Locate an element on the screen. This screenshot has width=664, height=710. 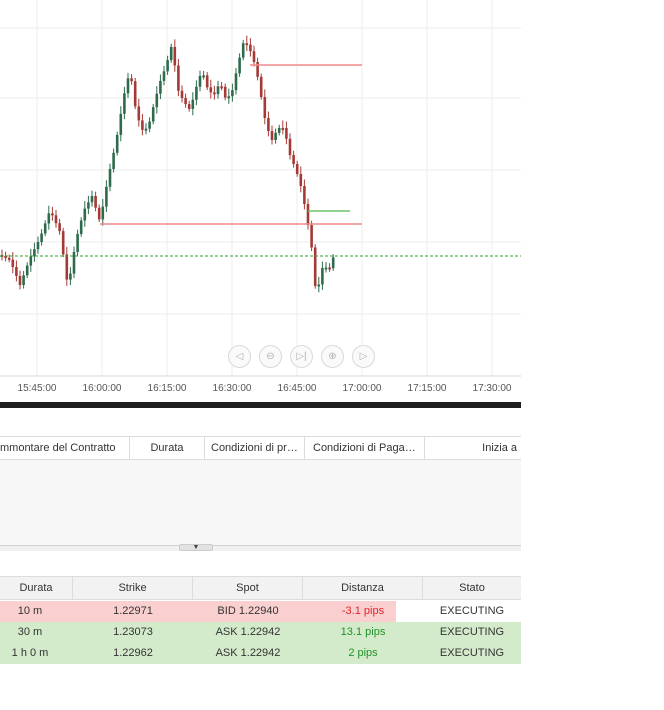
chevron-right-icon: ▷ is located at coordinates (363, 356).